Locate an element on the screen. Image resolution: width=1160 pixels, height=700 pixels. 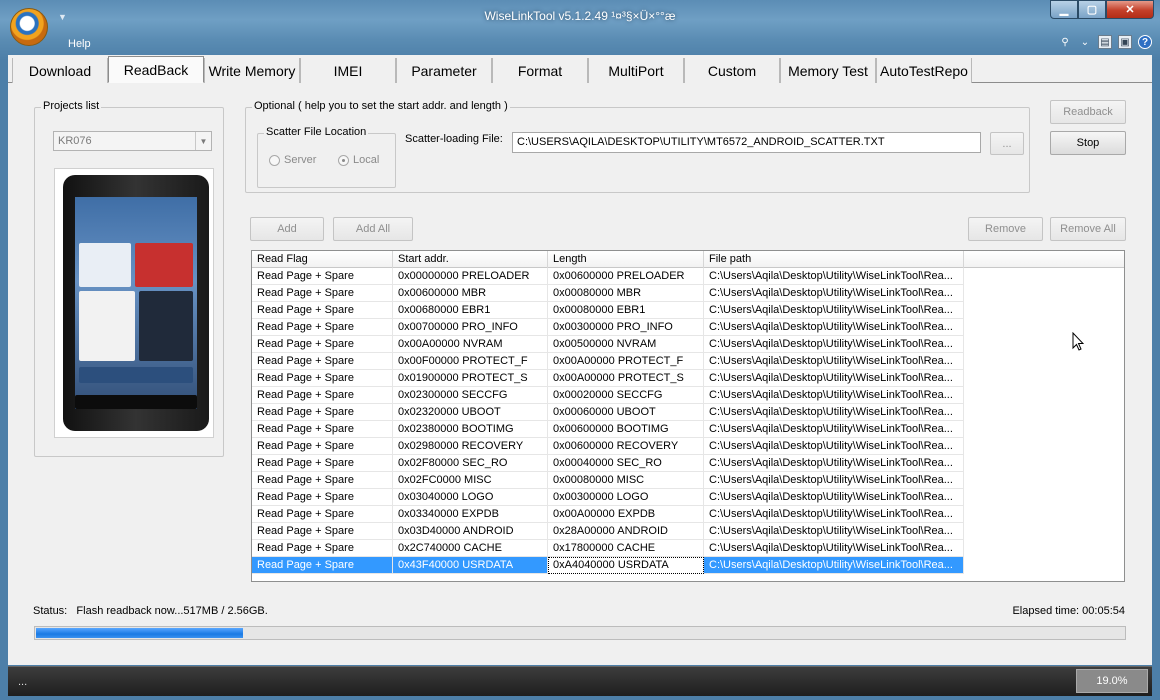
menu-toolbar: ⚲ ⌄ ▤ ▣ ? is located at coordinates (1105, 42).